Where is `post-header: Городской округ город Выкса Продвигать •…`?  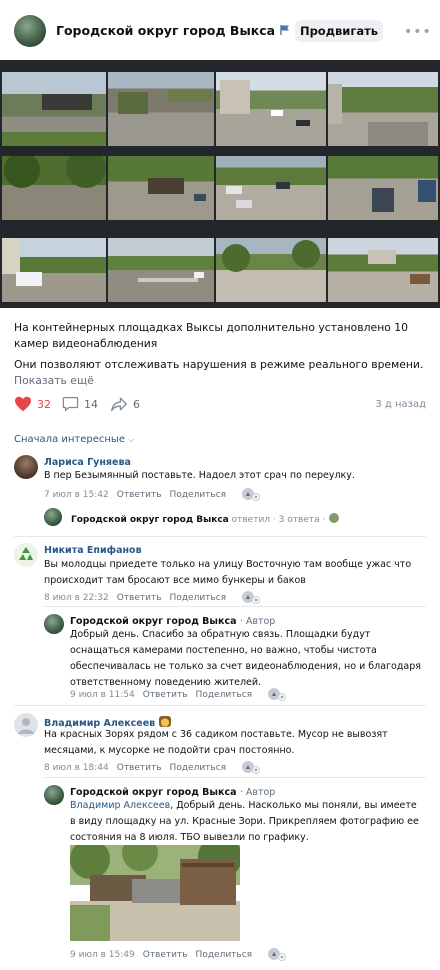
post-header: Городской округ город Выкса Продвигать •… is located at coordinates (220, 31).